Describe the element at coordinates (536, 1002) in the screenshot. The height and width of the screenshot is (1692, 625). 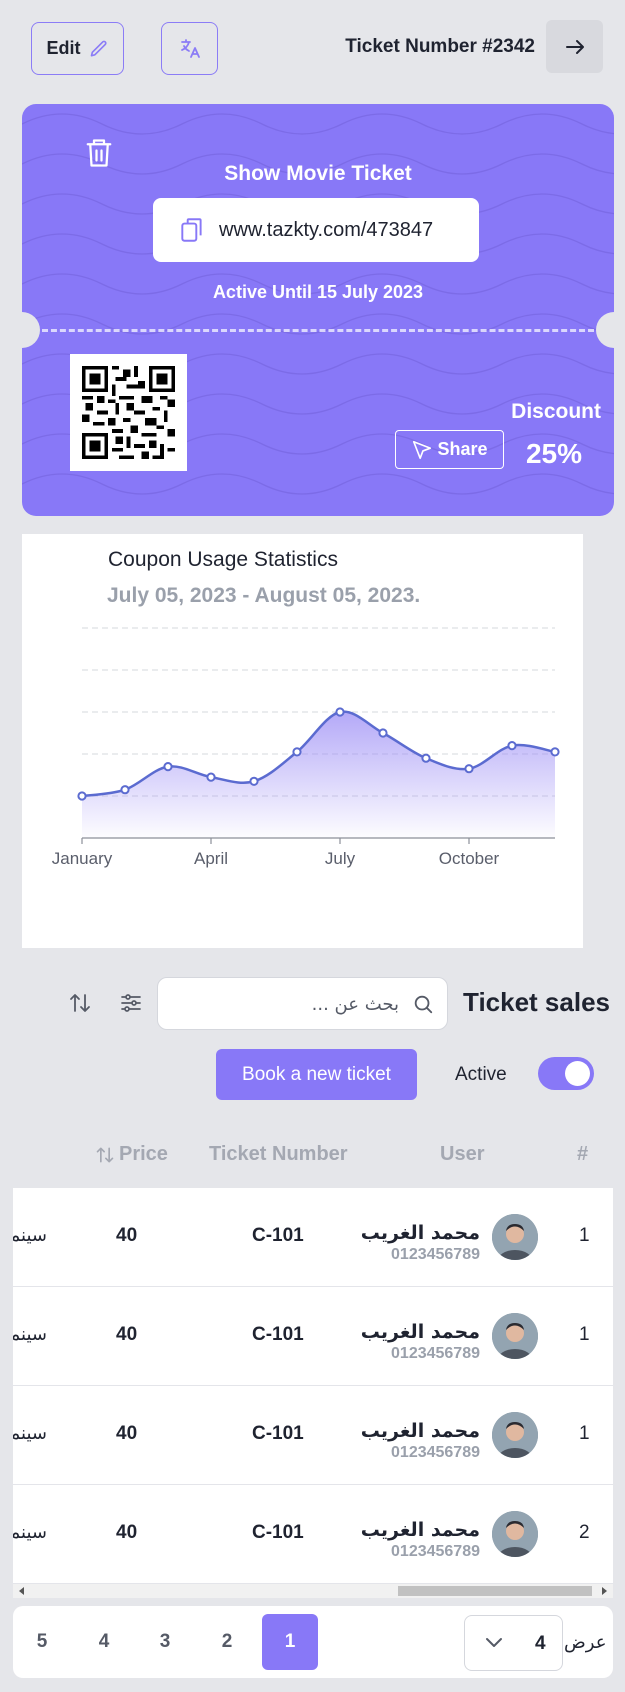
I see `ticket-sales-title: Ticket sales` at that location.